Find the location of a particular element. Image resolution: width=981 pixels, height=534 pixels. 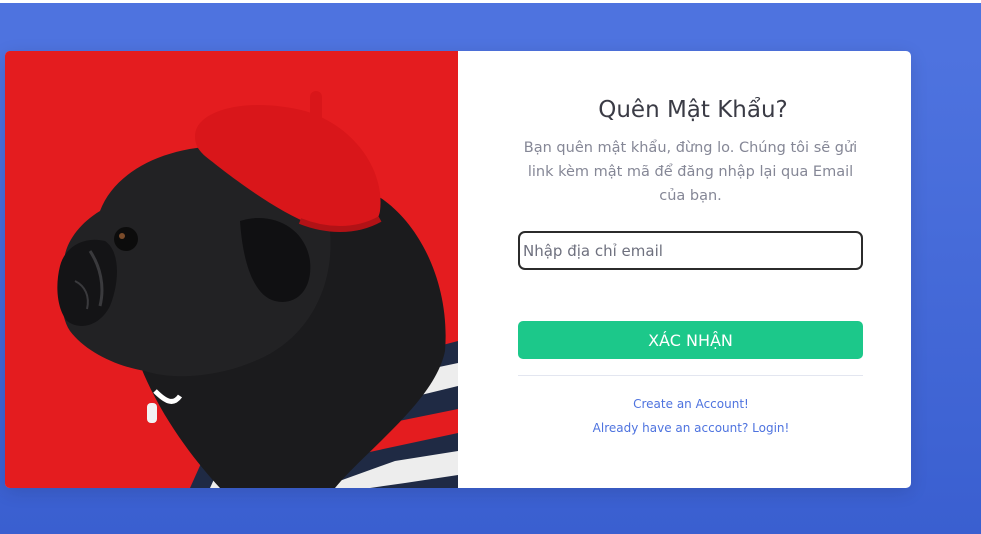

divider is located at coordinates (690, 375).